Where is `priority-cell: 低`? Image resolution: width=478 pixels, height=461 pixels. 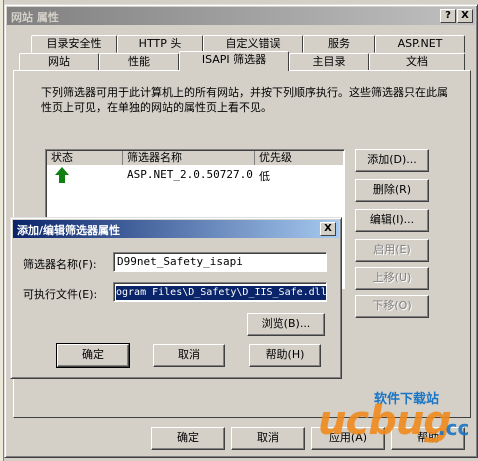 priority-cell: 低 is located at coordinates (264, 176).